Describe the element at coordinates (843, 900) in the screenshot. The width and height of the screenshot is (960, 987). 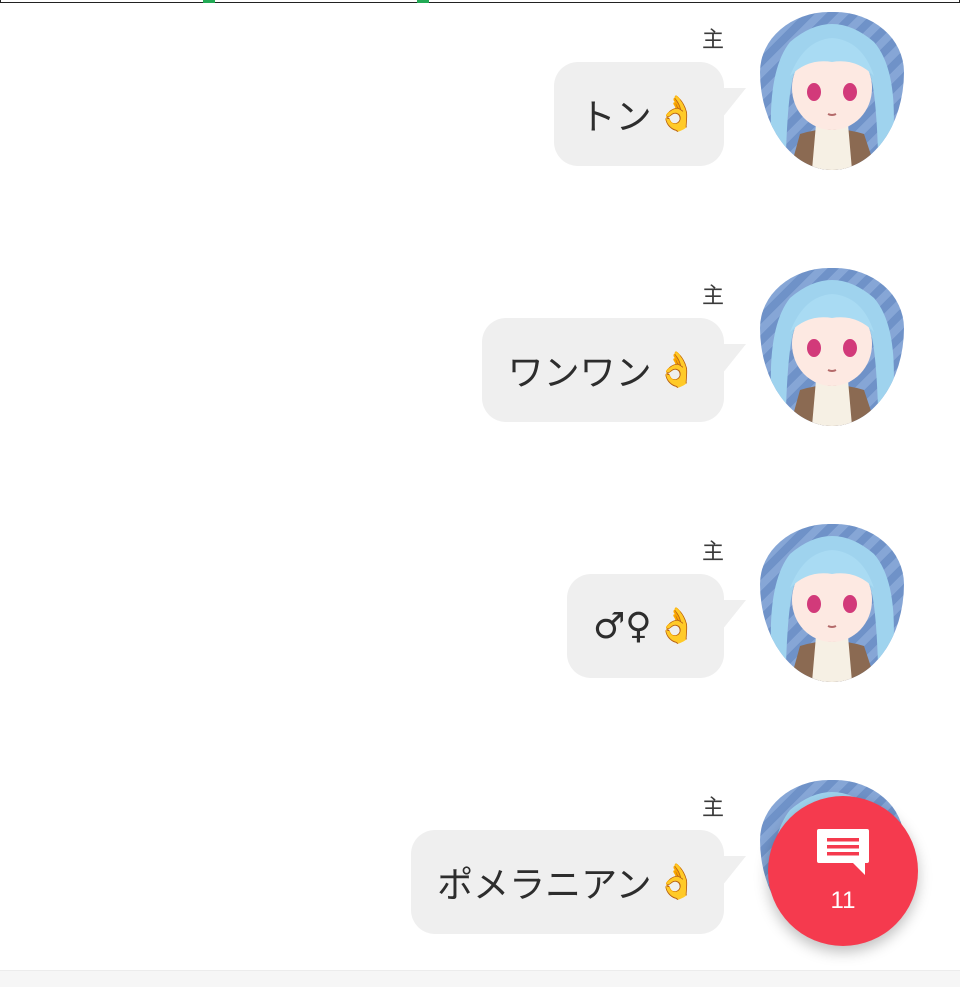
I see `comment-count: 11` at that location.